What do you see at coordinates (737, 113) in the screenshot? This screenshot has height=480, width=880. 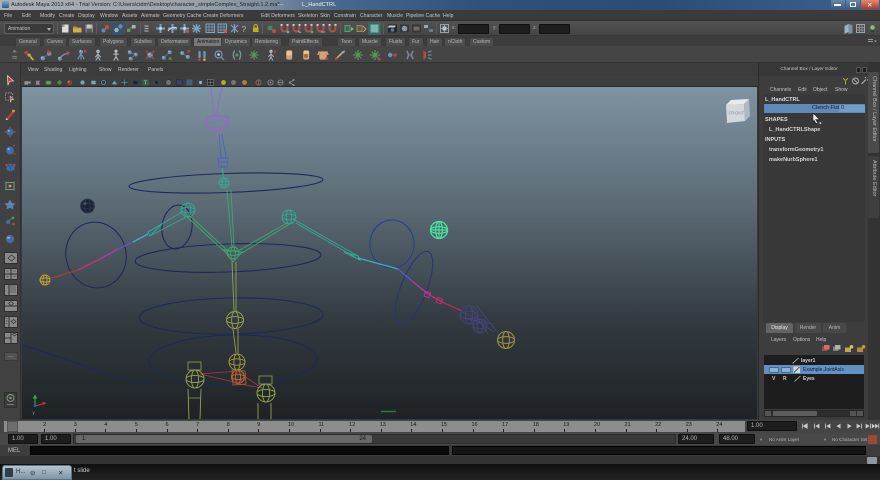 I see `svg-text: FRONT` at bounding box center [737, 113].